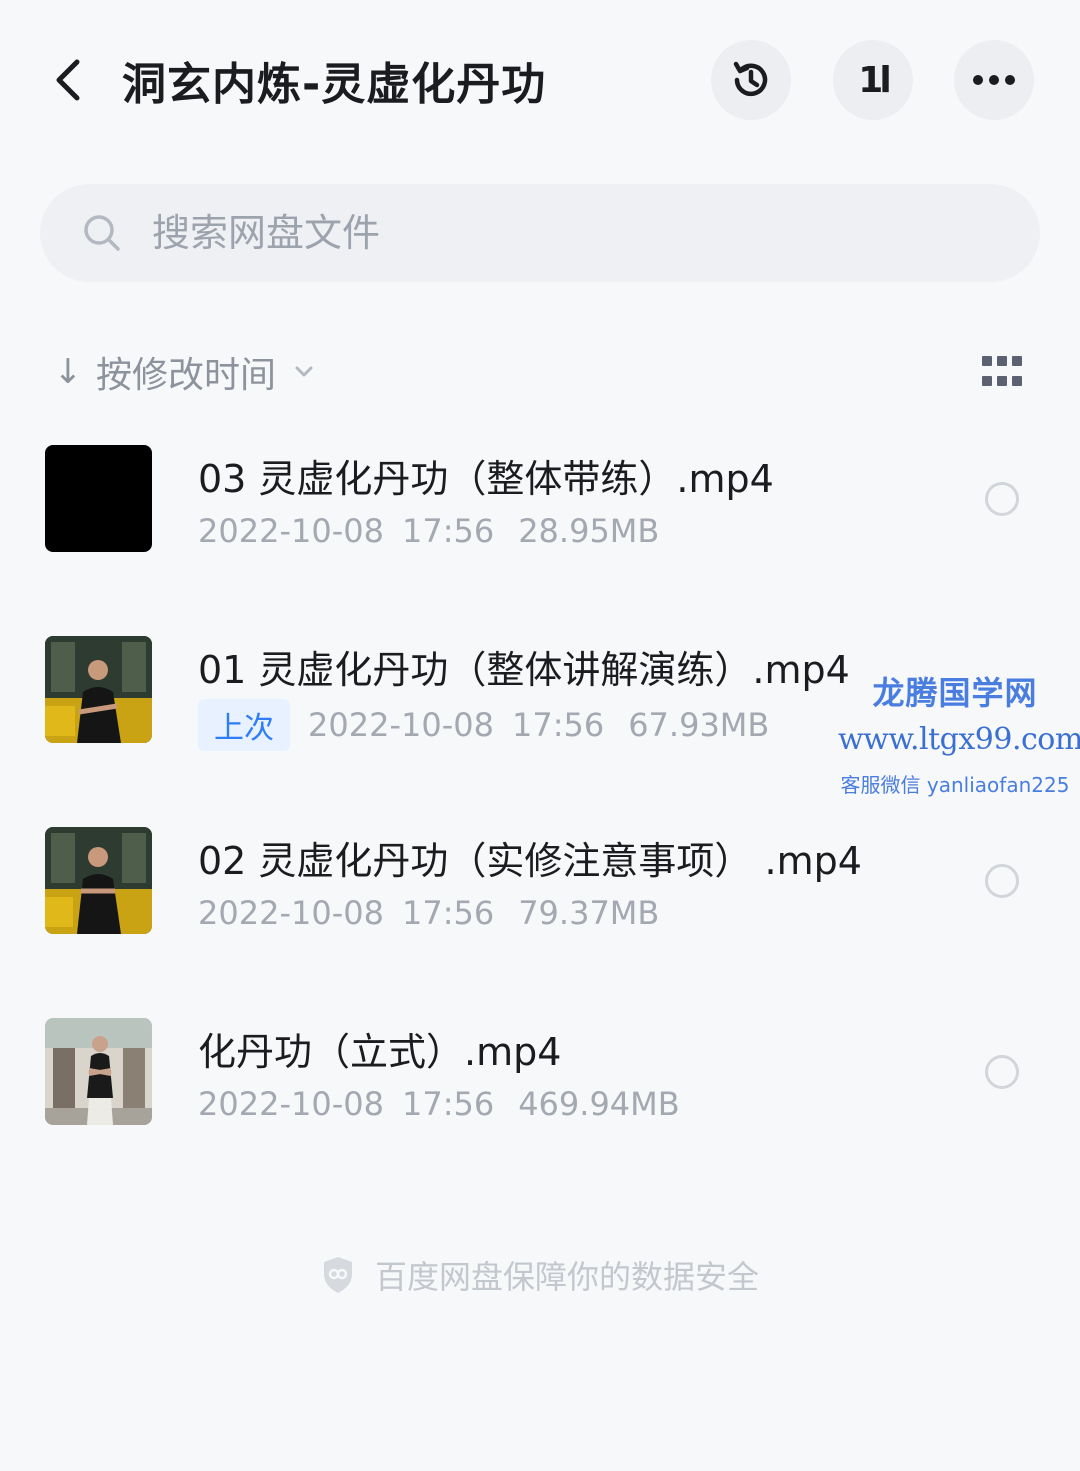 The width and height of the screenshot is (1080, 1471). Describe the element at coordinates (959, 739) in the screenshot. I see `watermark-url: www.ltgx99.com` at that location.